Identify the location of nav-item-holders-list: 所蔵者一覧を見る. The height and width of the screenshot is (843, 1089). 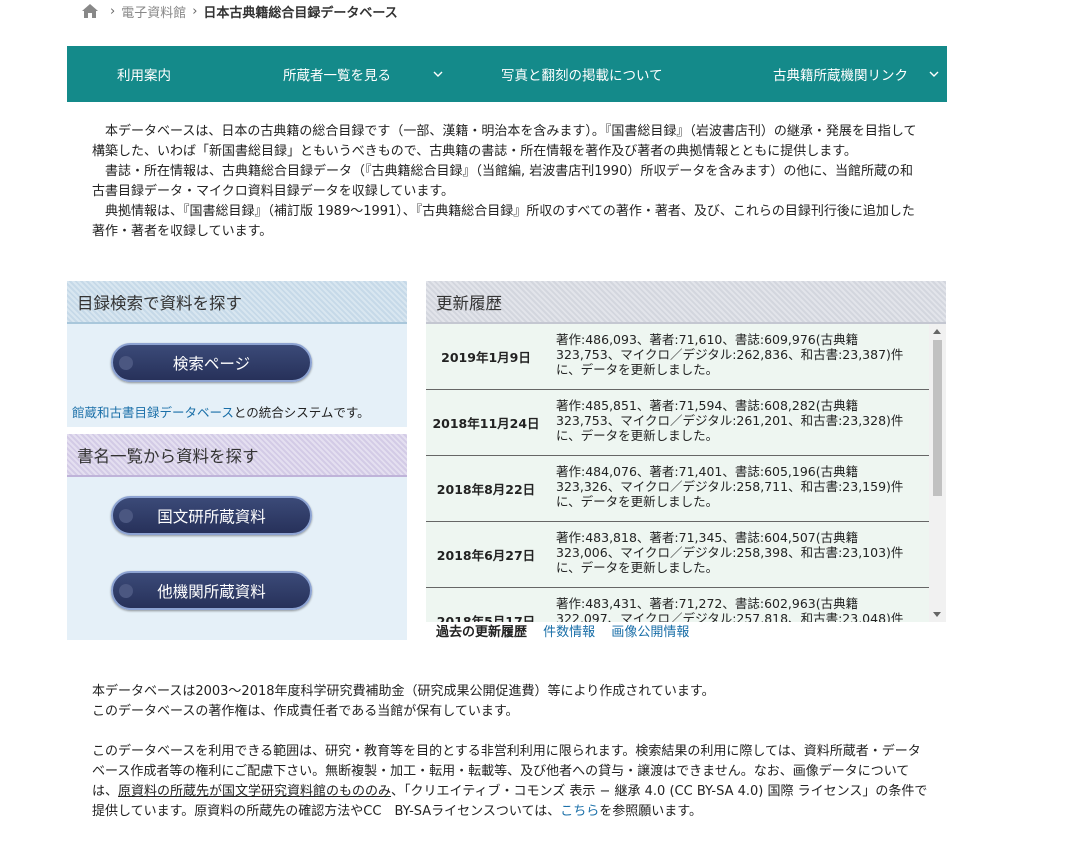
(387, 74).